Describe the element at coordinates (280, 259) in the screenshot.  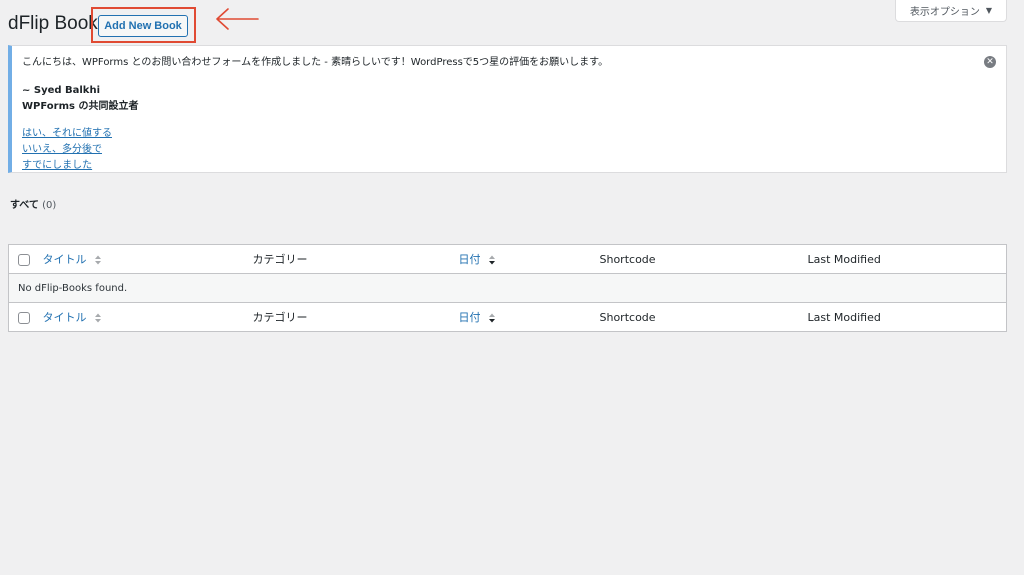
I see `column-category-header: カテゴリー` at that location.